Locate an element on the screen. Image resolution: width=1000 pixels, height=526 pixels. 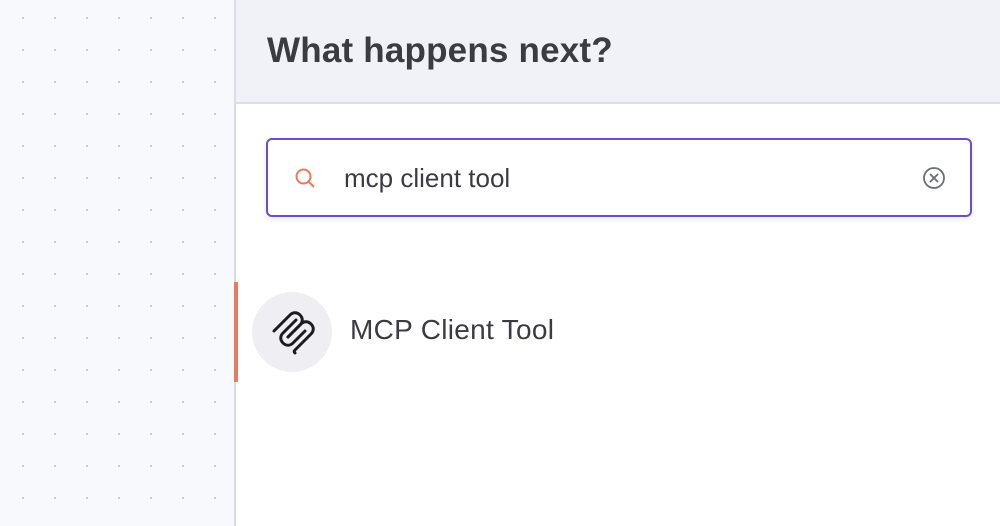
search-box is located at coordinates (619, 177).